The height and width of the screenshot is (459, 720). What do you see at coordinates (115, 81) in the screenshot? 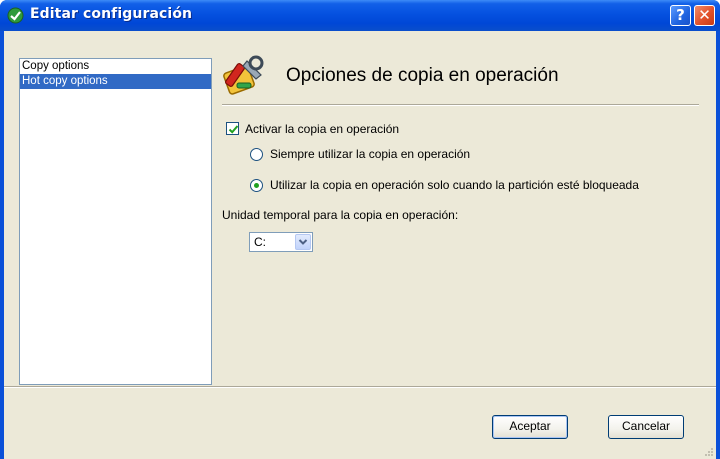
I see `list-item-hot-copy-options: Hot copy options` at bounding box center [115, 81].